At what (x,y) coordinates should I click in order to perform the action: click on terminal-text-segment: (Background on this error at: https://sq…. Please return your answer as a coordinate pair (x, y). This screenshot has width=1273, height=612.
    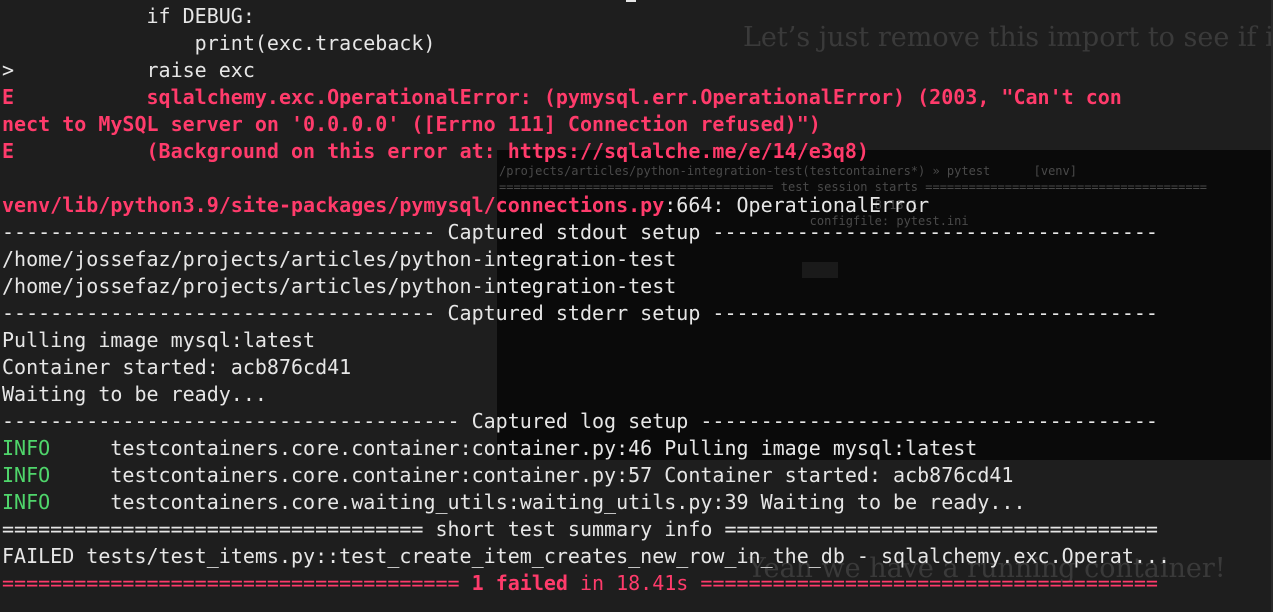
    Looking at the image, I should click on (441, 151).